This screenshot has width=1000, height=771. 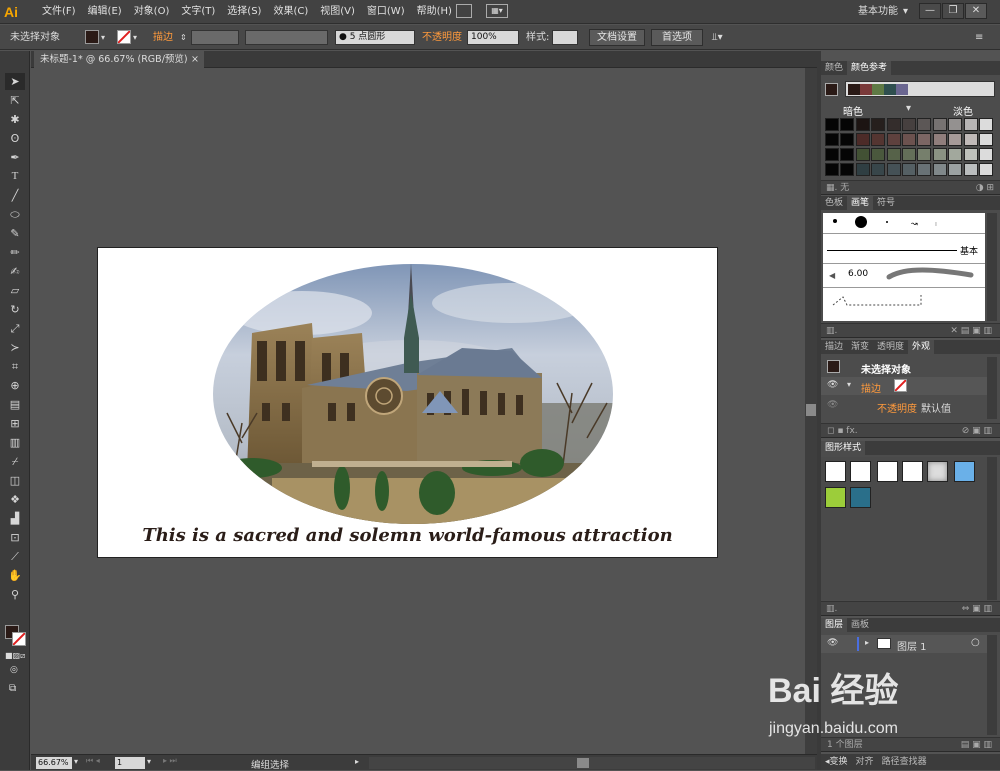 I want to click on scale-icon: ⤢, so click(x=15, y=328).